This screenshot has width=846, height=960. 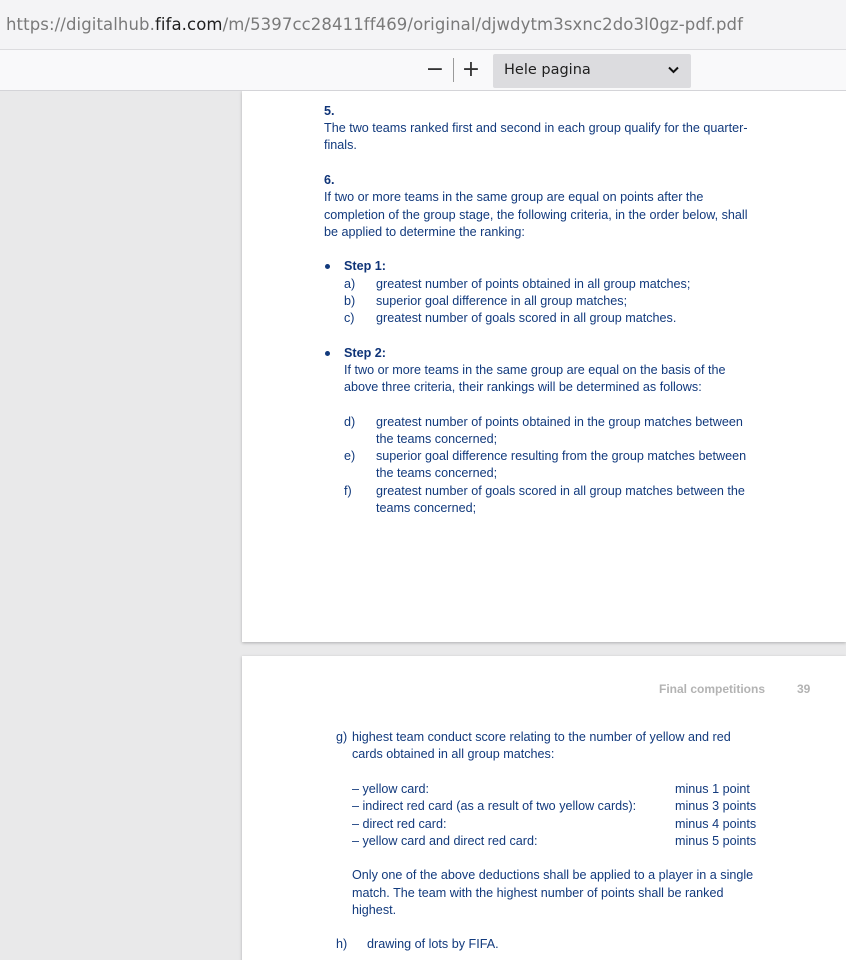 I want to click on paragraph-line: finals., so click(x=340, y=145).